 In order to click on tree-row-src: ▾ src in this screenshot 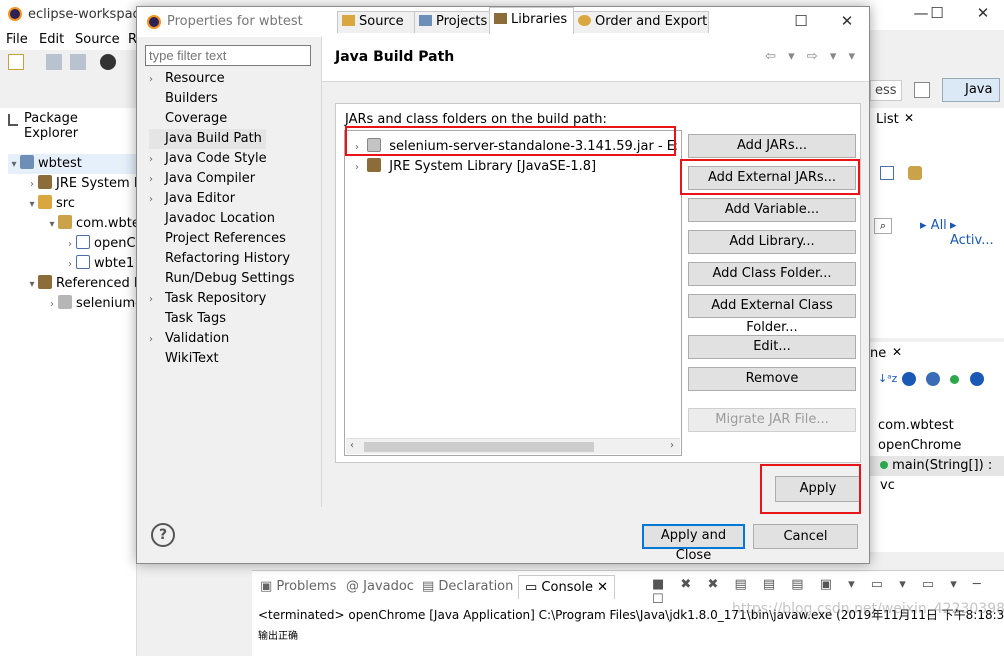, I will do `click(50, 204)`.